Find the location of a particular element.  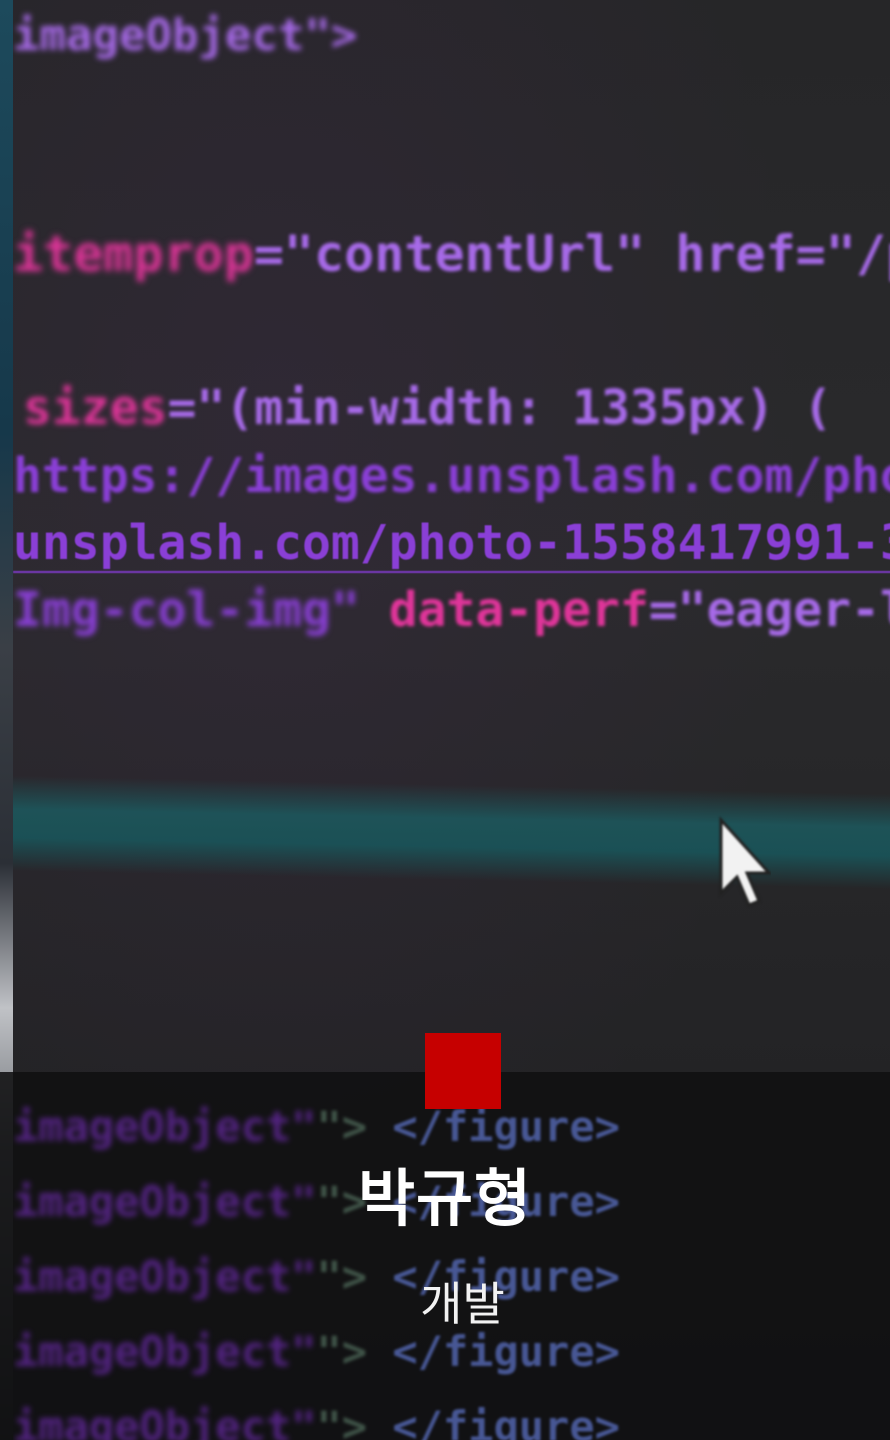

accent-square is located at coordinates (463, 1071).